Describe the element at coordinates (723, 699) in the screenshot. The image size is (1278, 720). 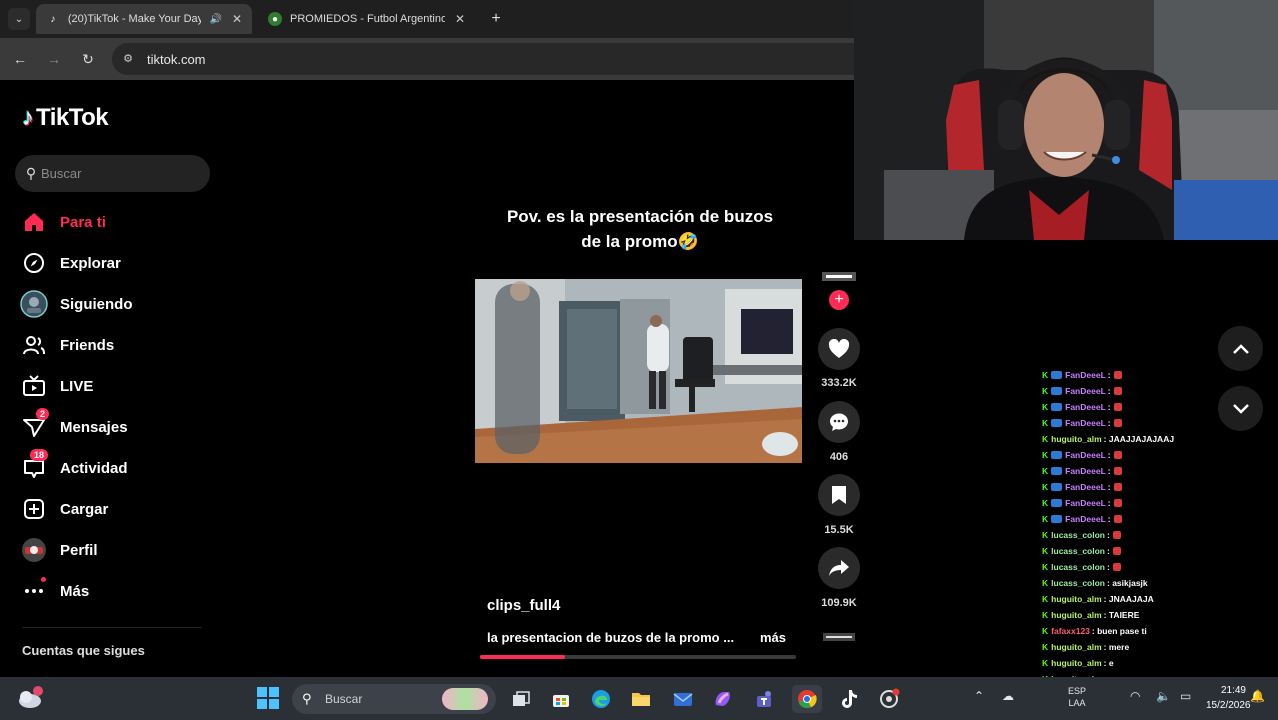
I see `copilot-icon` at that location.